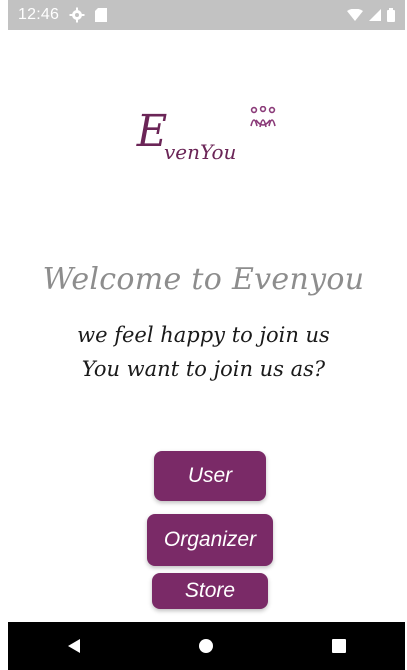 This screenshot has width=407, height=670. Describe the element at coordinates (391, 15) in the screenshot. I see `battery-icon` at that location.